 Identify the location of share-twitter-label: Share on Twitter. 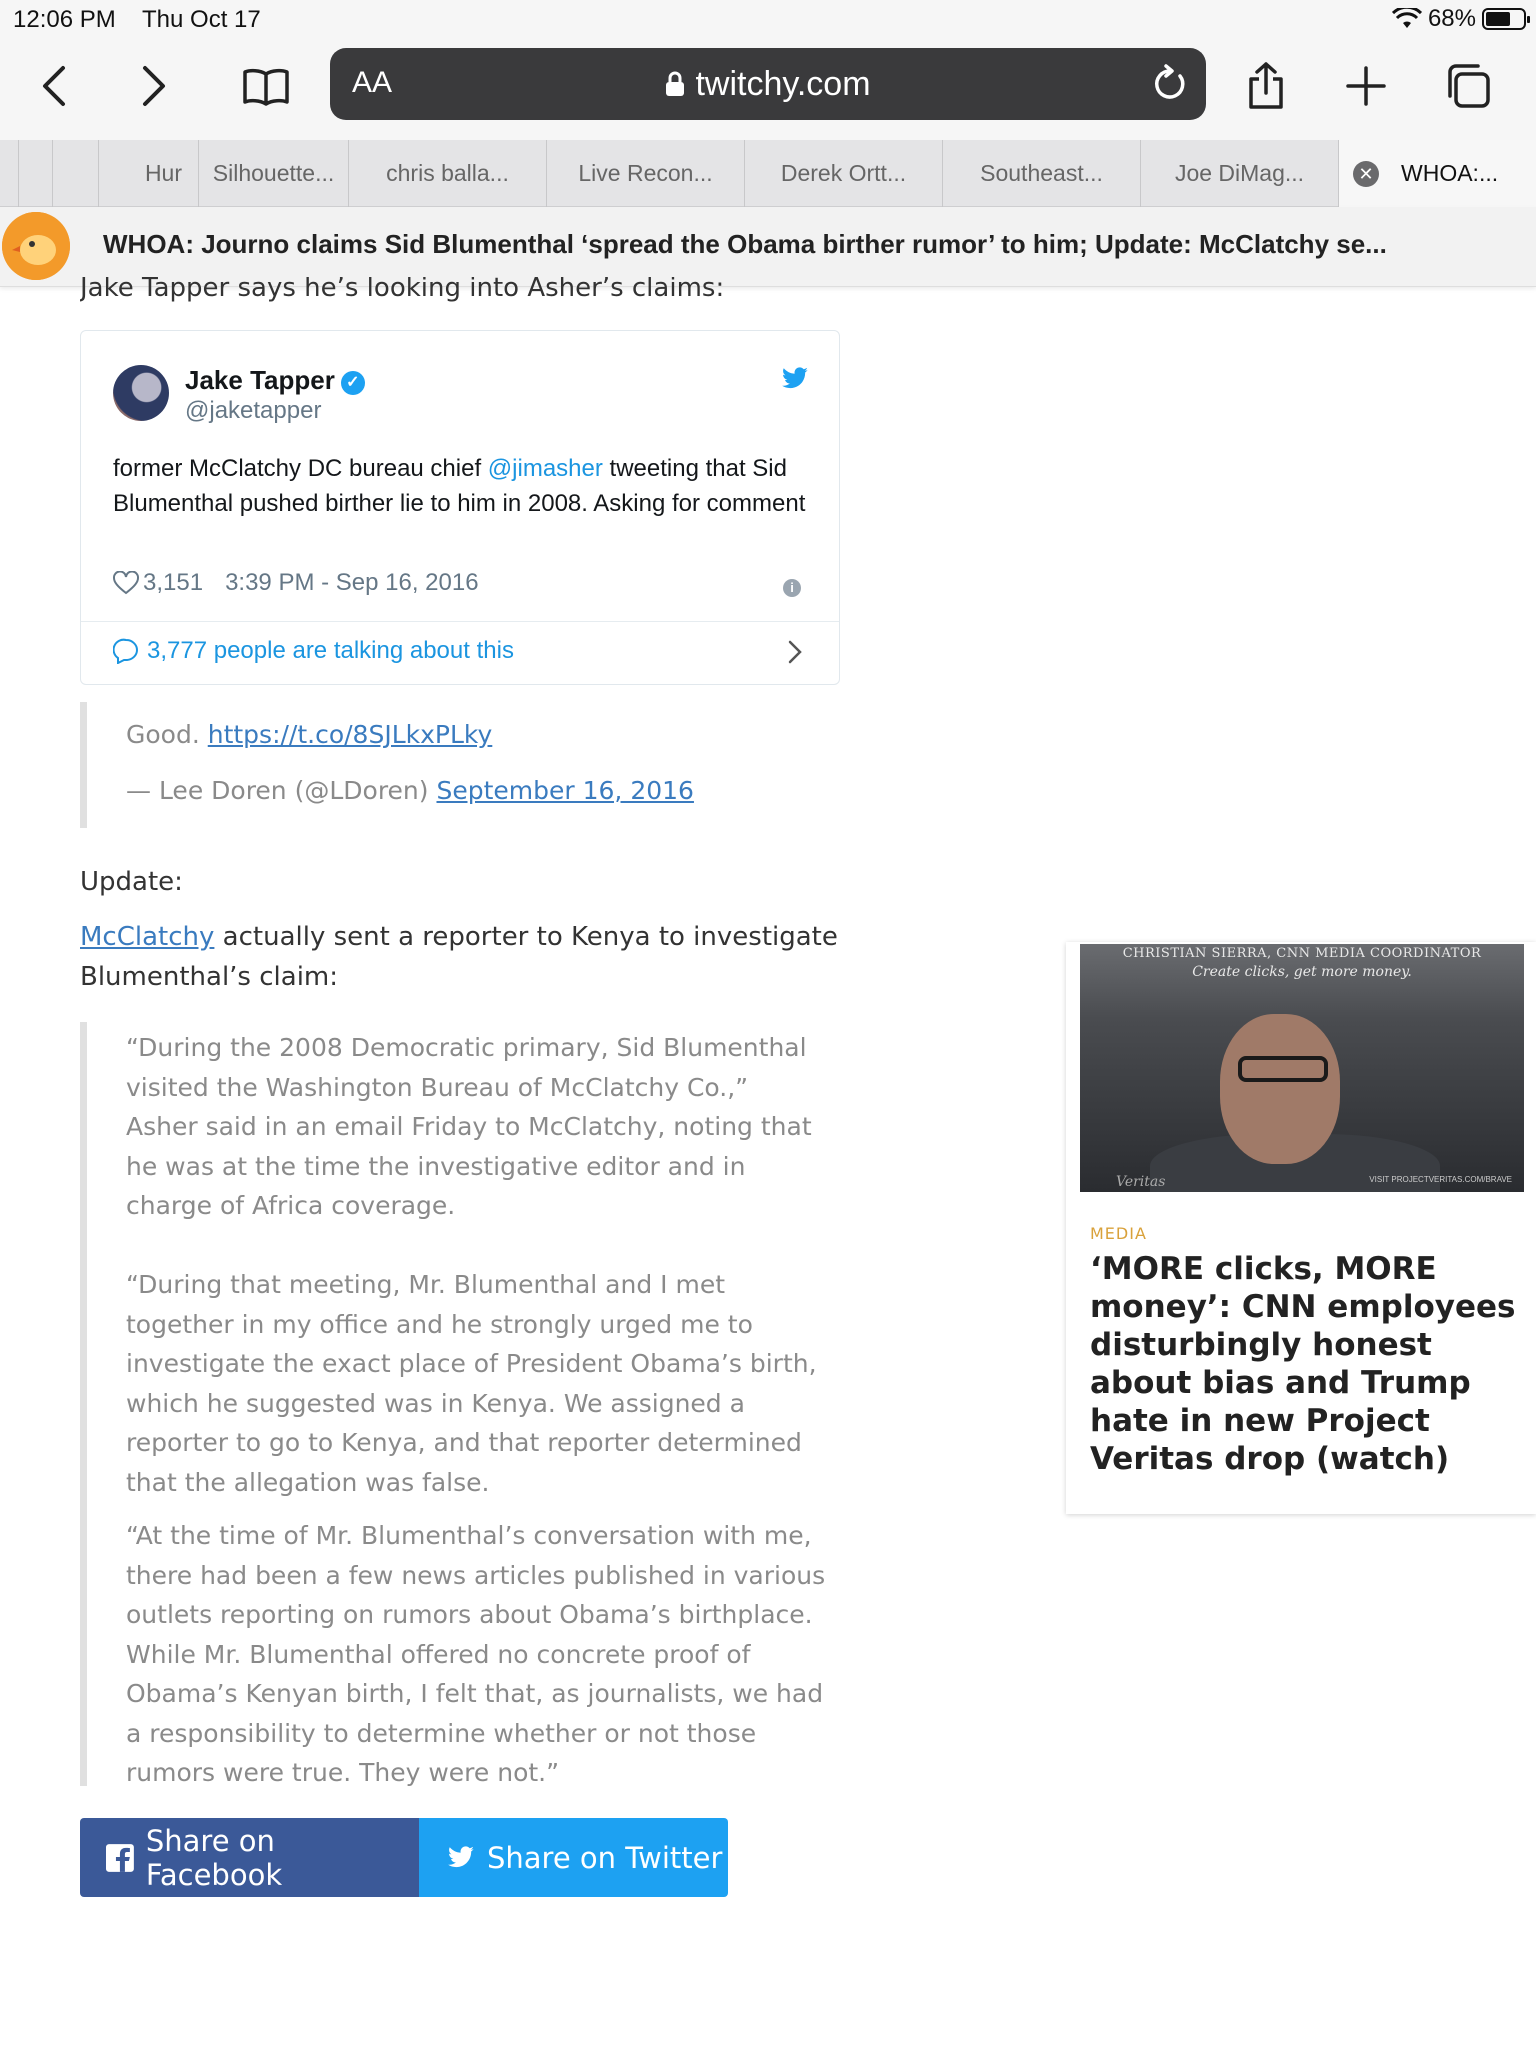
(605, 1857).